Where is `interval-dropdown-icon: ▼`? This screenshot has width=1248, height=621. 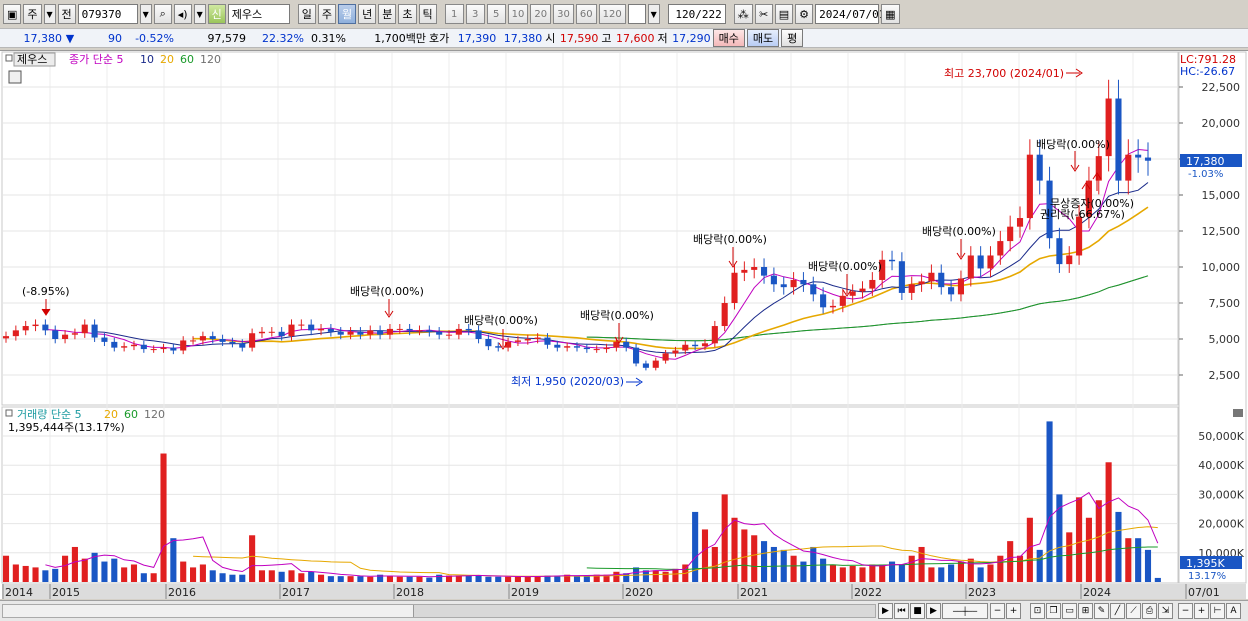
interval-dropdown-icon: ▼ is located at coordinates (653, 14).